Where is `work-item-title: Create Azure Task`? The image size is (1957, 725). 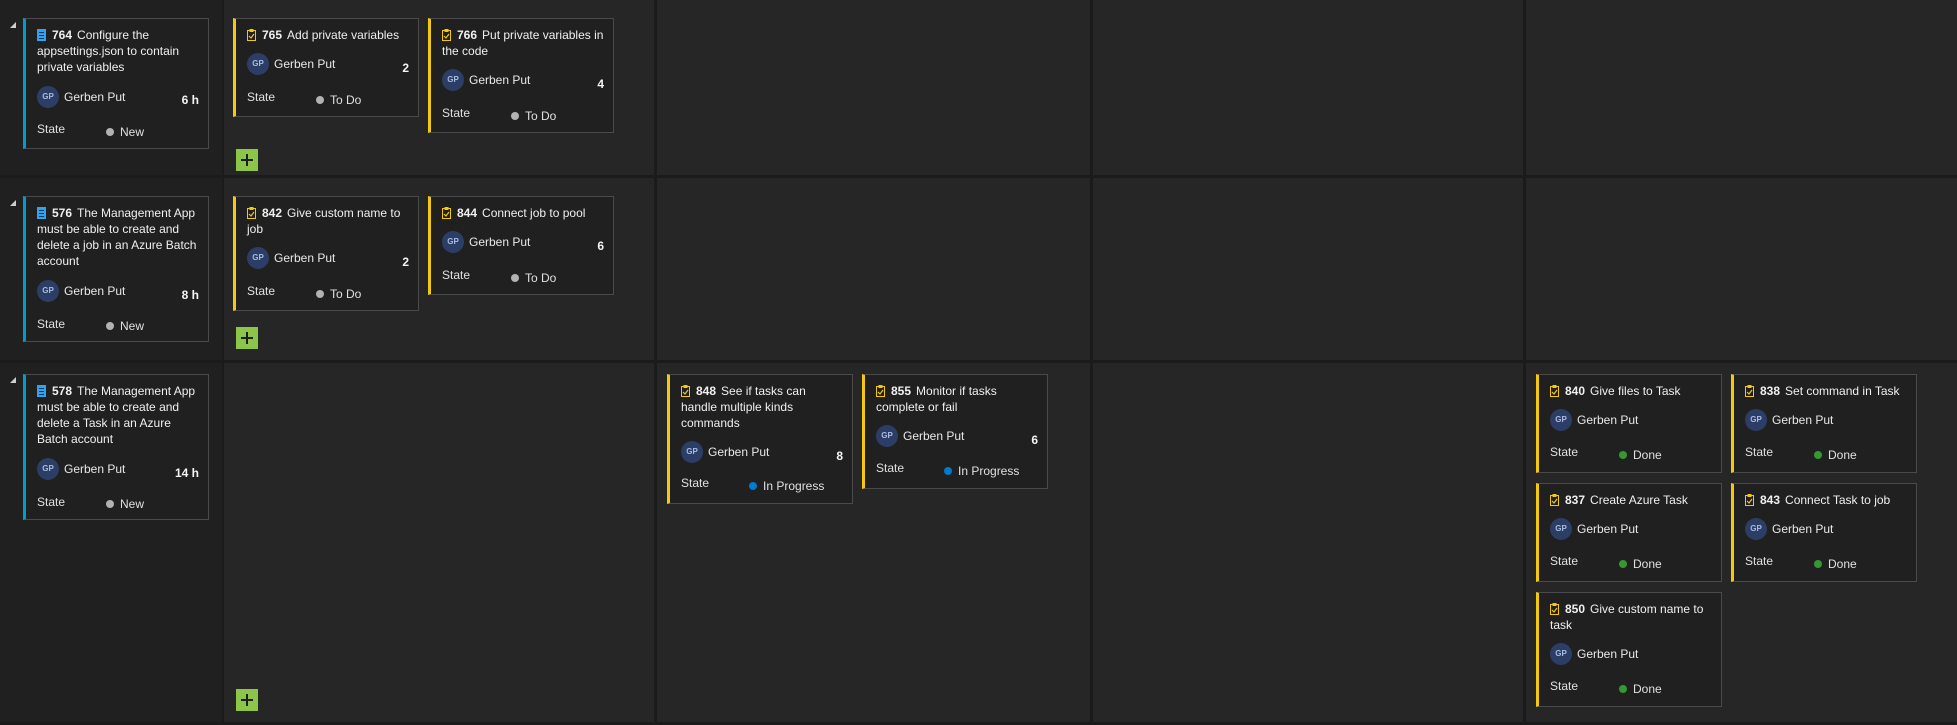
work-item-title: Create Azure Task is located at coordinates (1639, 500).